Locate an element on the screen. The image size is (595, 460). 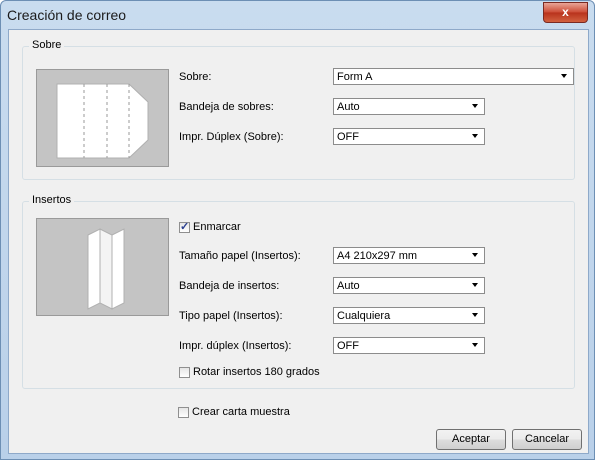
cancel-button: Cancelar is located at coordinates (547, 439).